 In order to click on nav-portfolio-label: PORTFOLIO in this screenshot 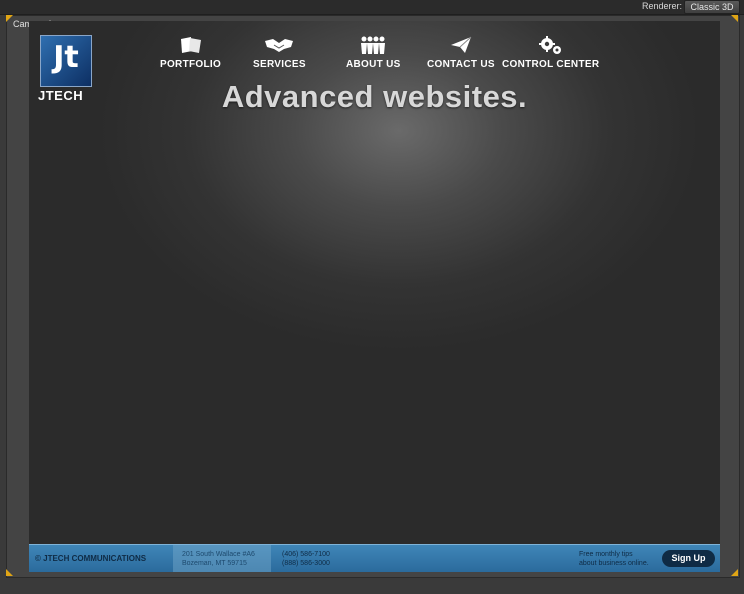, I will do `click(191, 64)`.